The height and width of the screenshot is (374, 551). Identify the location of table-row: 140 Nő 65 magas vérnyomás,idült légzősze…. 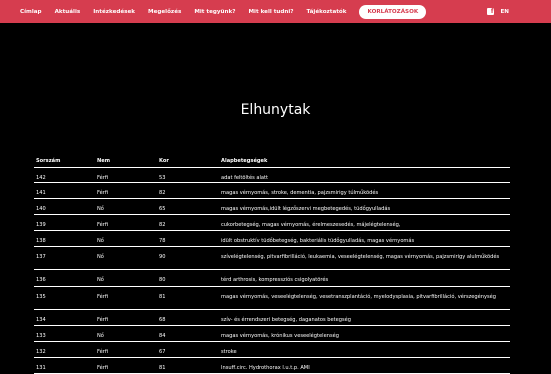
(272, 207).